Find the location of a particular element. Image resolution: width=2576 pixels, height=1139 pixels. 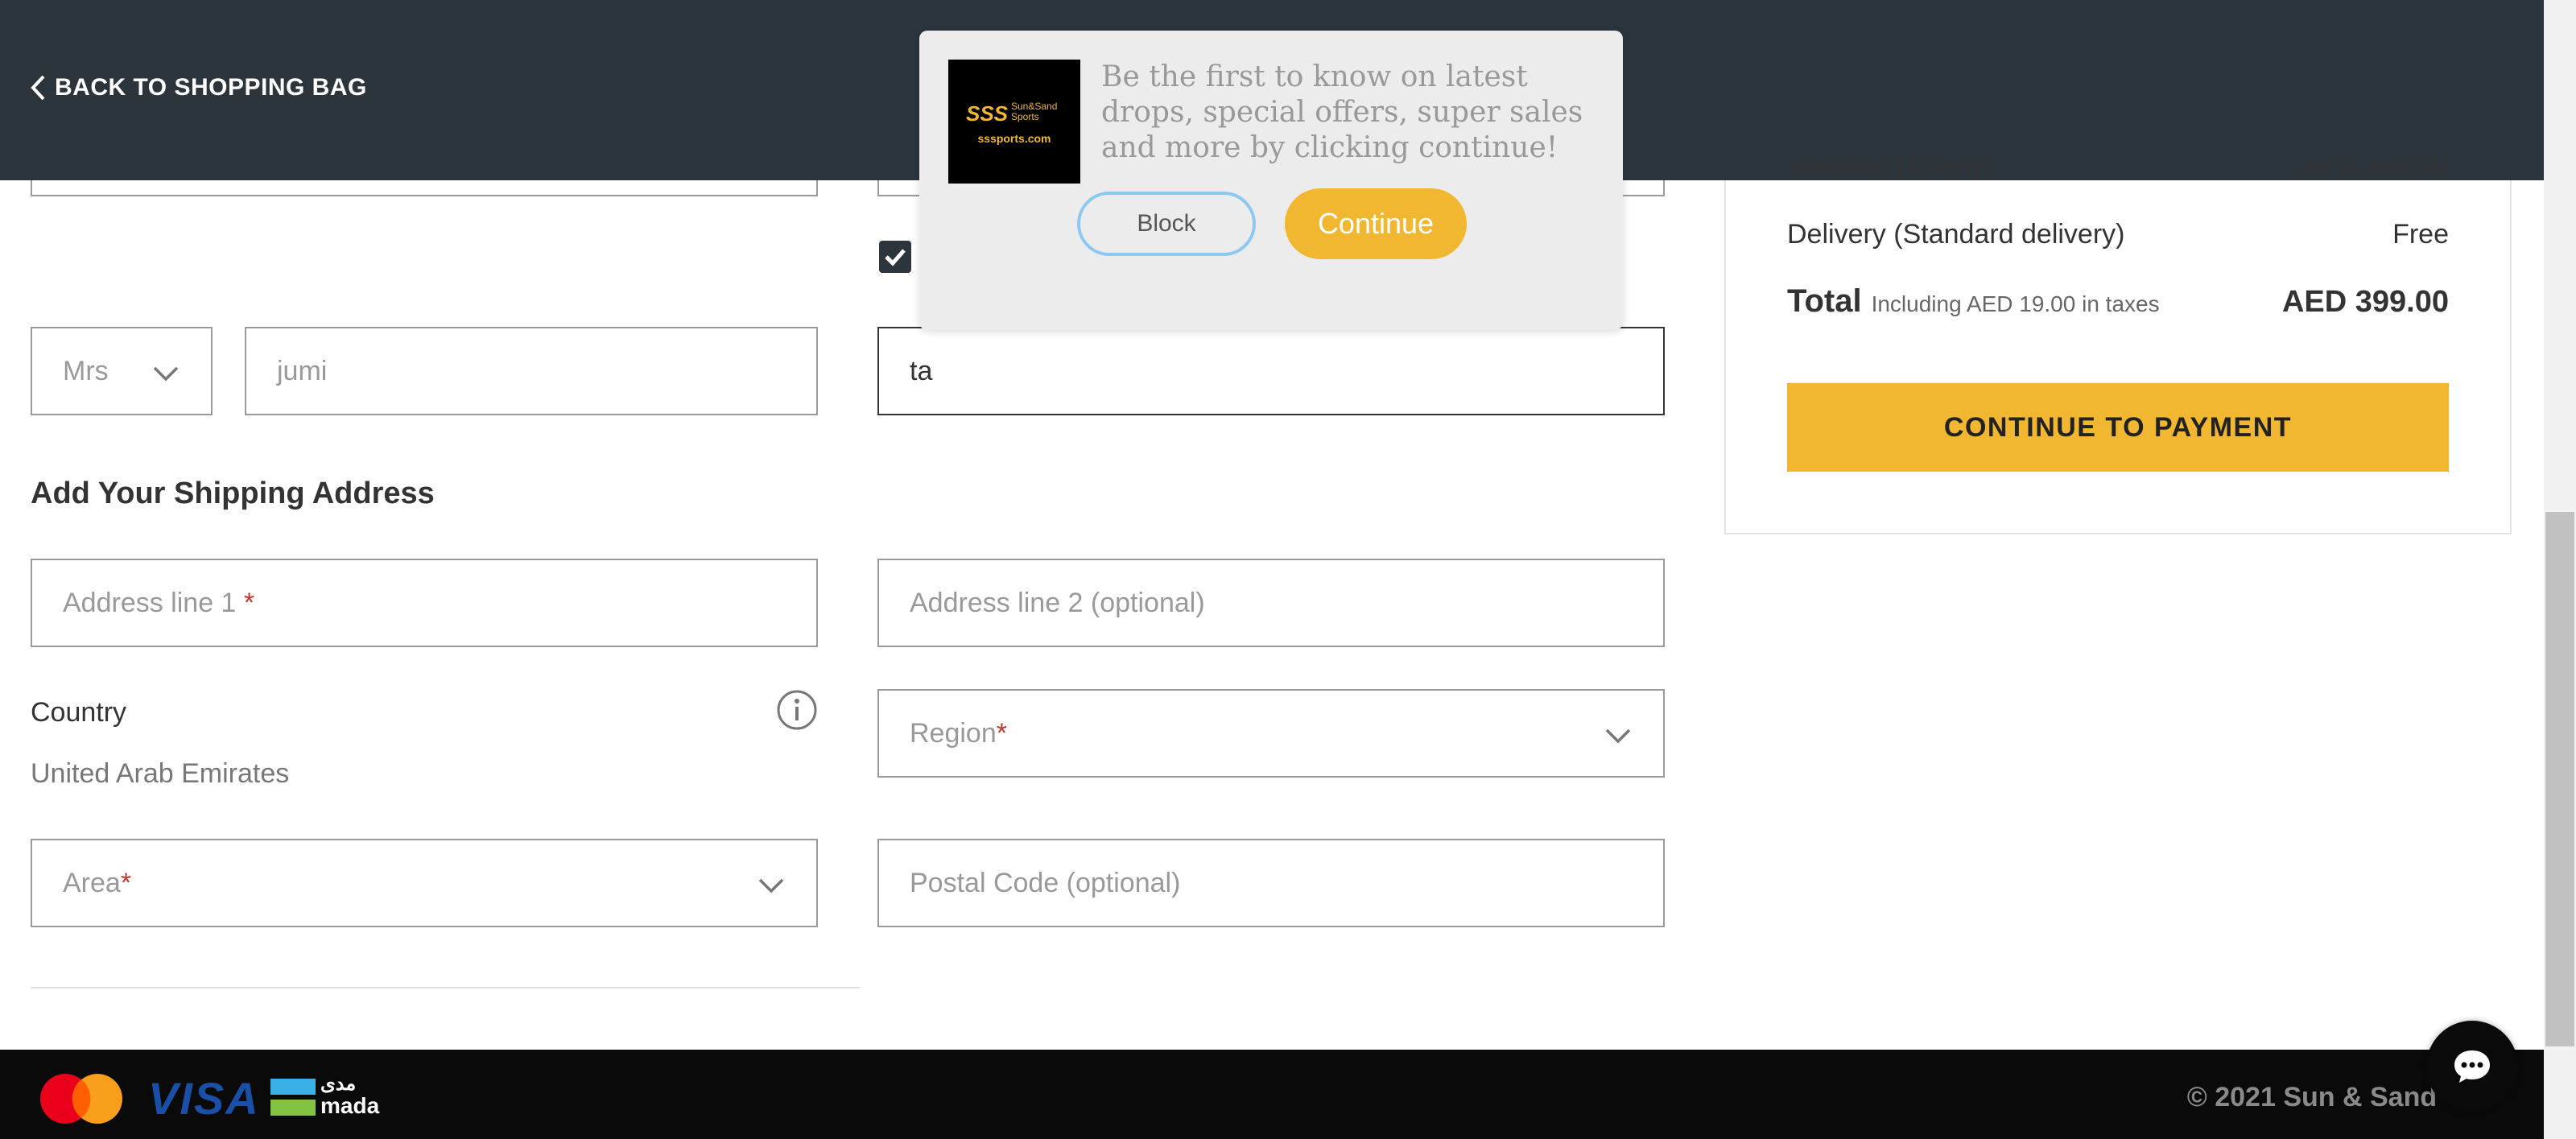

logo-url: sssports.com is located at coordinates (1014, 138).